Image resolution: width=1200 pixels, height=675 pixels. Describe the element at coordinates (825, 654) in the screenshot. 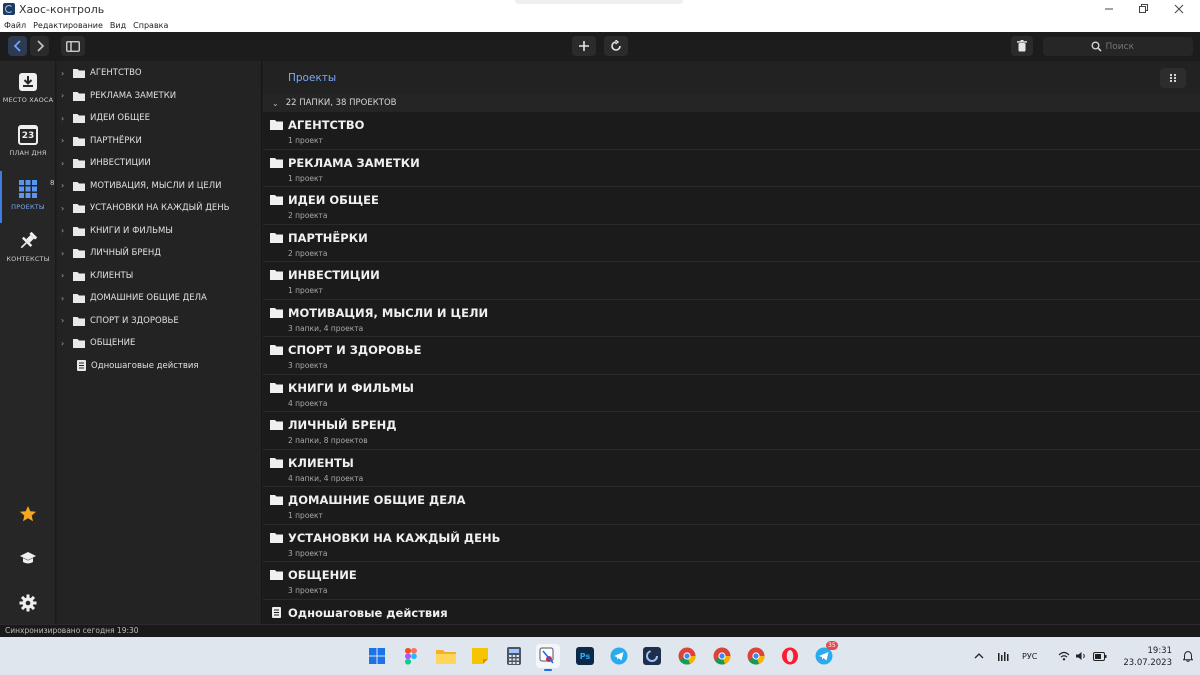

I see `taskbar-telegram-2: 35` at that location.